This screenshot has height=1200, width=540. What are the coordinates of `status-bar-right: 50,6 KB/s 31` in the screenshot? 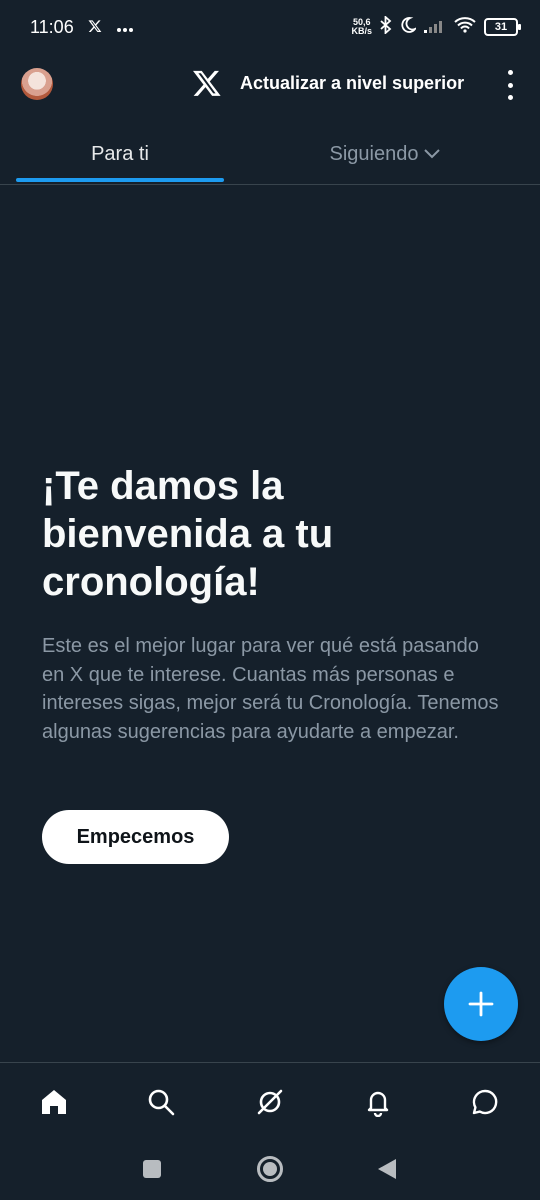 It's located at (436, 26).